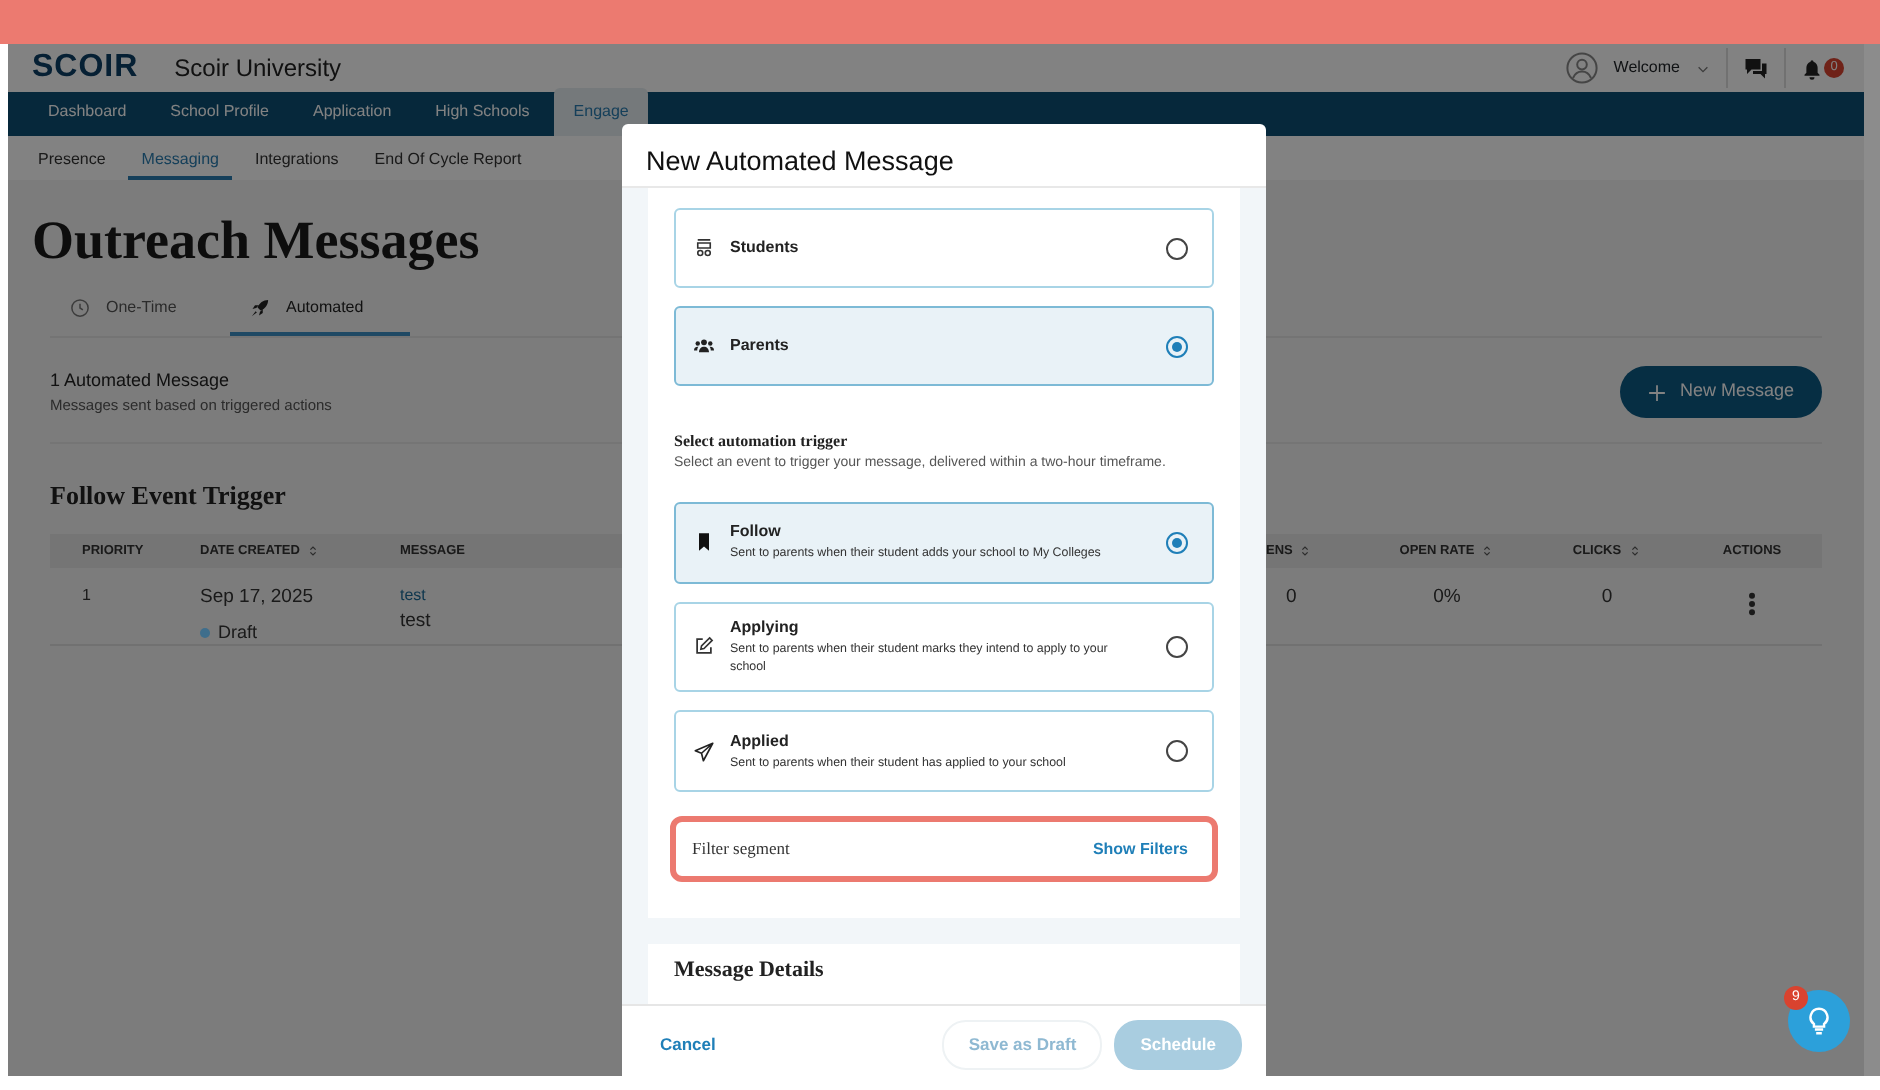 Image resolution: width=1880 pixels, height=1090 pixels. I want to click on page-title: Outreach Messages, so click(256, 240).